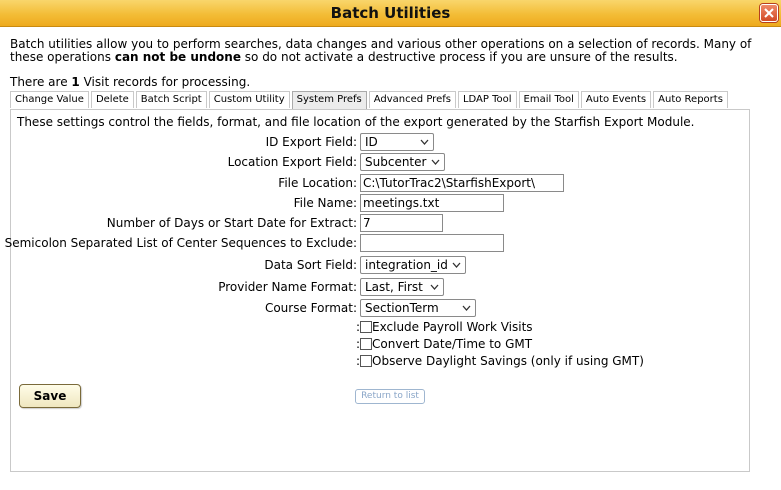  I want to click on provider-format-select: Last, First, so click(402, 287).